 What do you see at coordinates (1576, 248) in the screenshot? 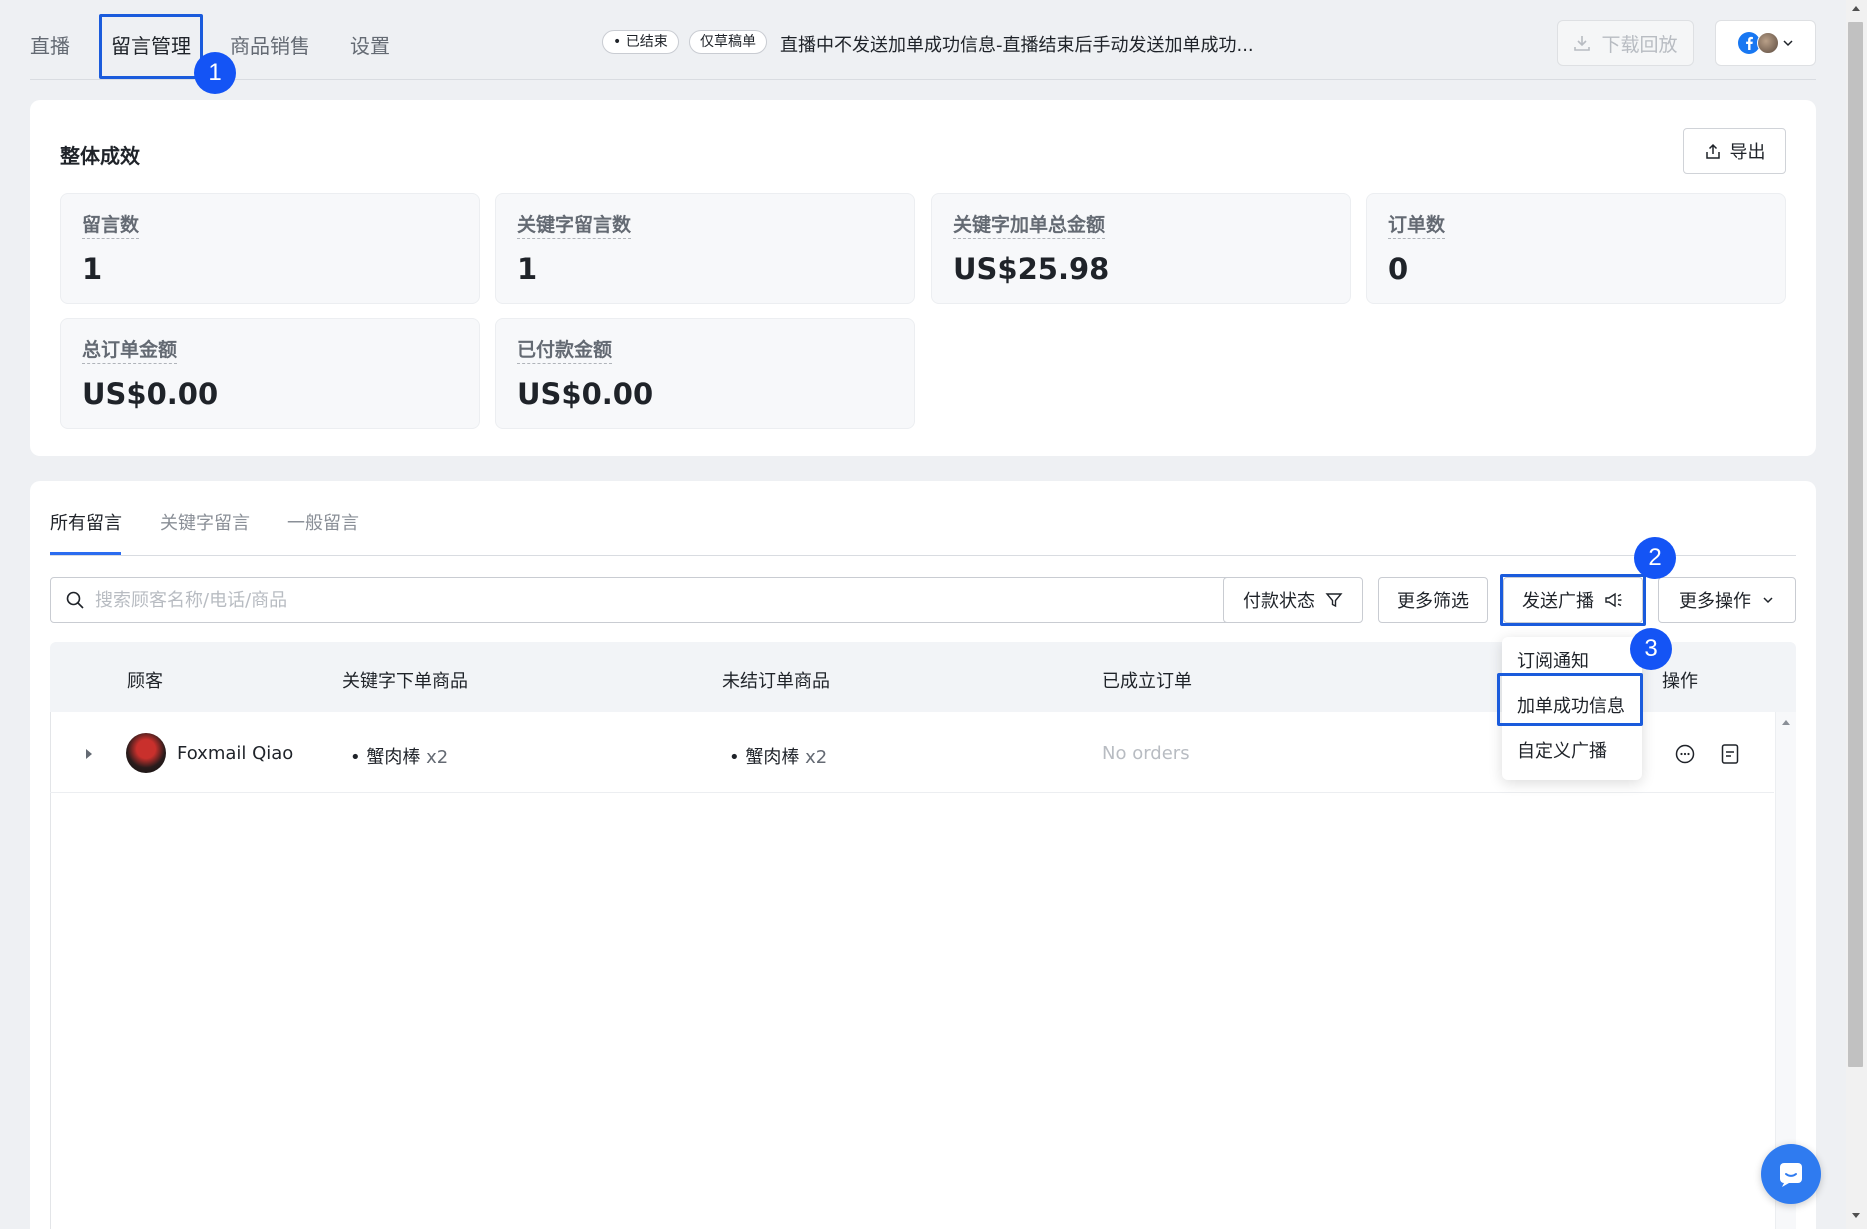
I see `stat-order-count: 订单数 0` at bounding box center [1576, 248].